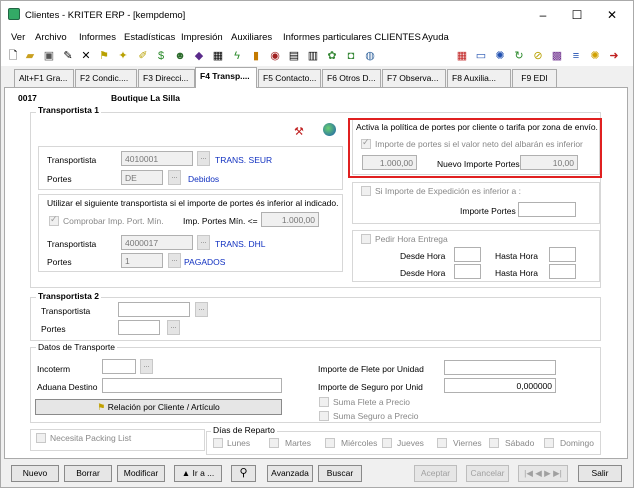 This screenshot has height=488, width=634. I want to click on avanzada-button: Avanzada, so click(290, 473).